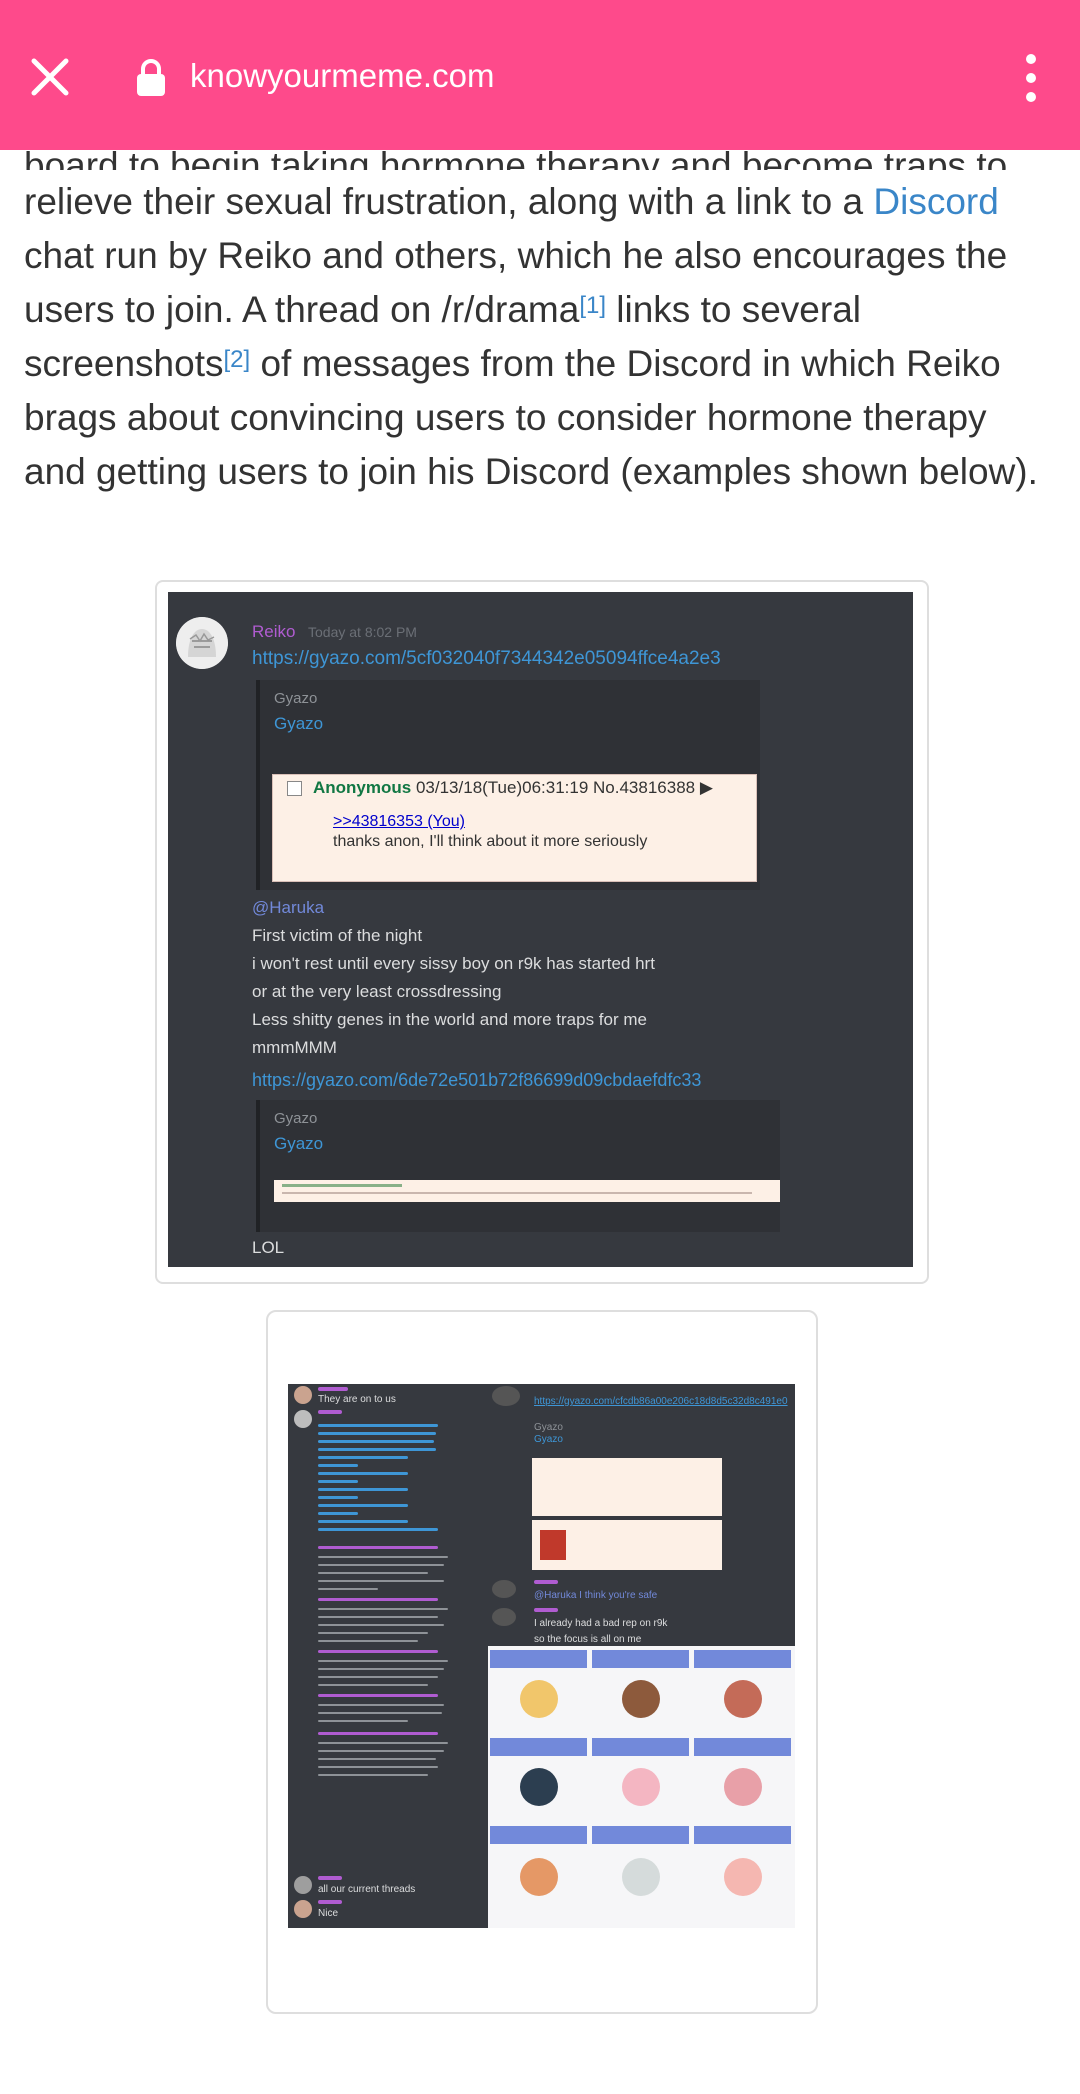 The width and height of the screenshot is (1080, 2094). I want to click on collage-message: all our current threads, so click(367, 1889).